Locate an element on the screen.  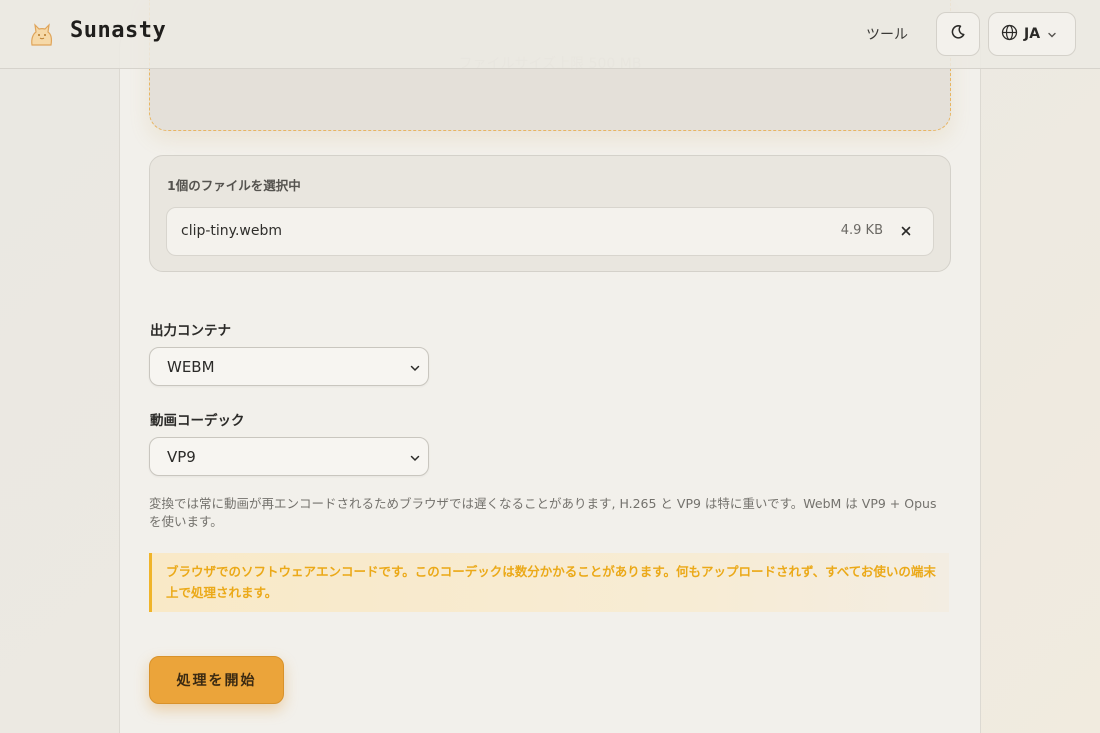
file-size: 4.9 KB is located at coordinates (861, 230).